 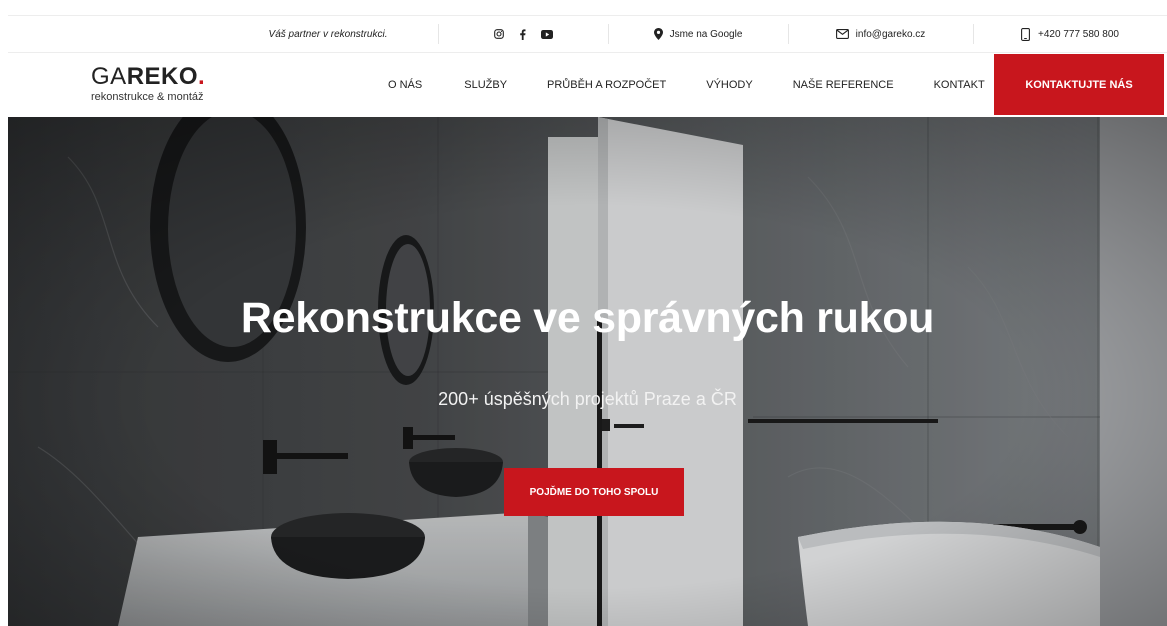 I want to click on logo-subtitle: rekonstrukce & montáž, so click(x=147, y=97).